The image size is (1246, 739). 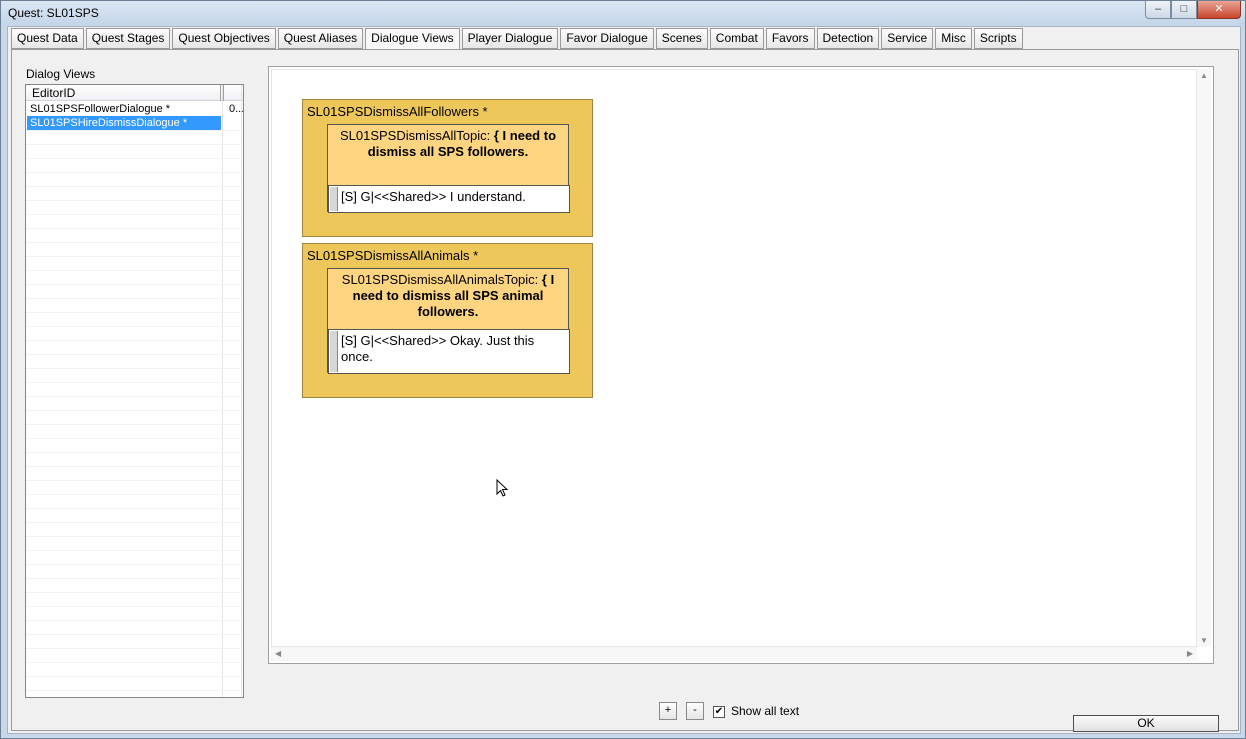 What do you see at coordinates (998, 38) in the screenshot?
I see `tab-scripts: Scripts` at bounding box center [998, 38].